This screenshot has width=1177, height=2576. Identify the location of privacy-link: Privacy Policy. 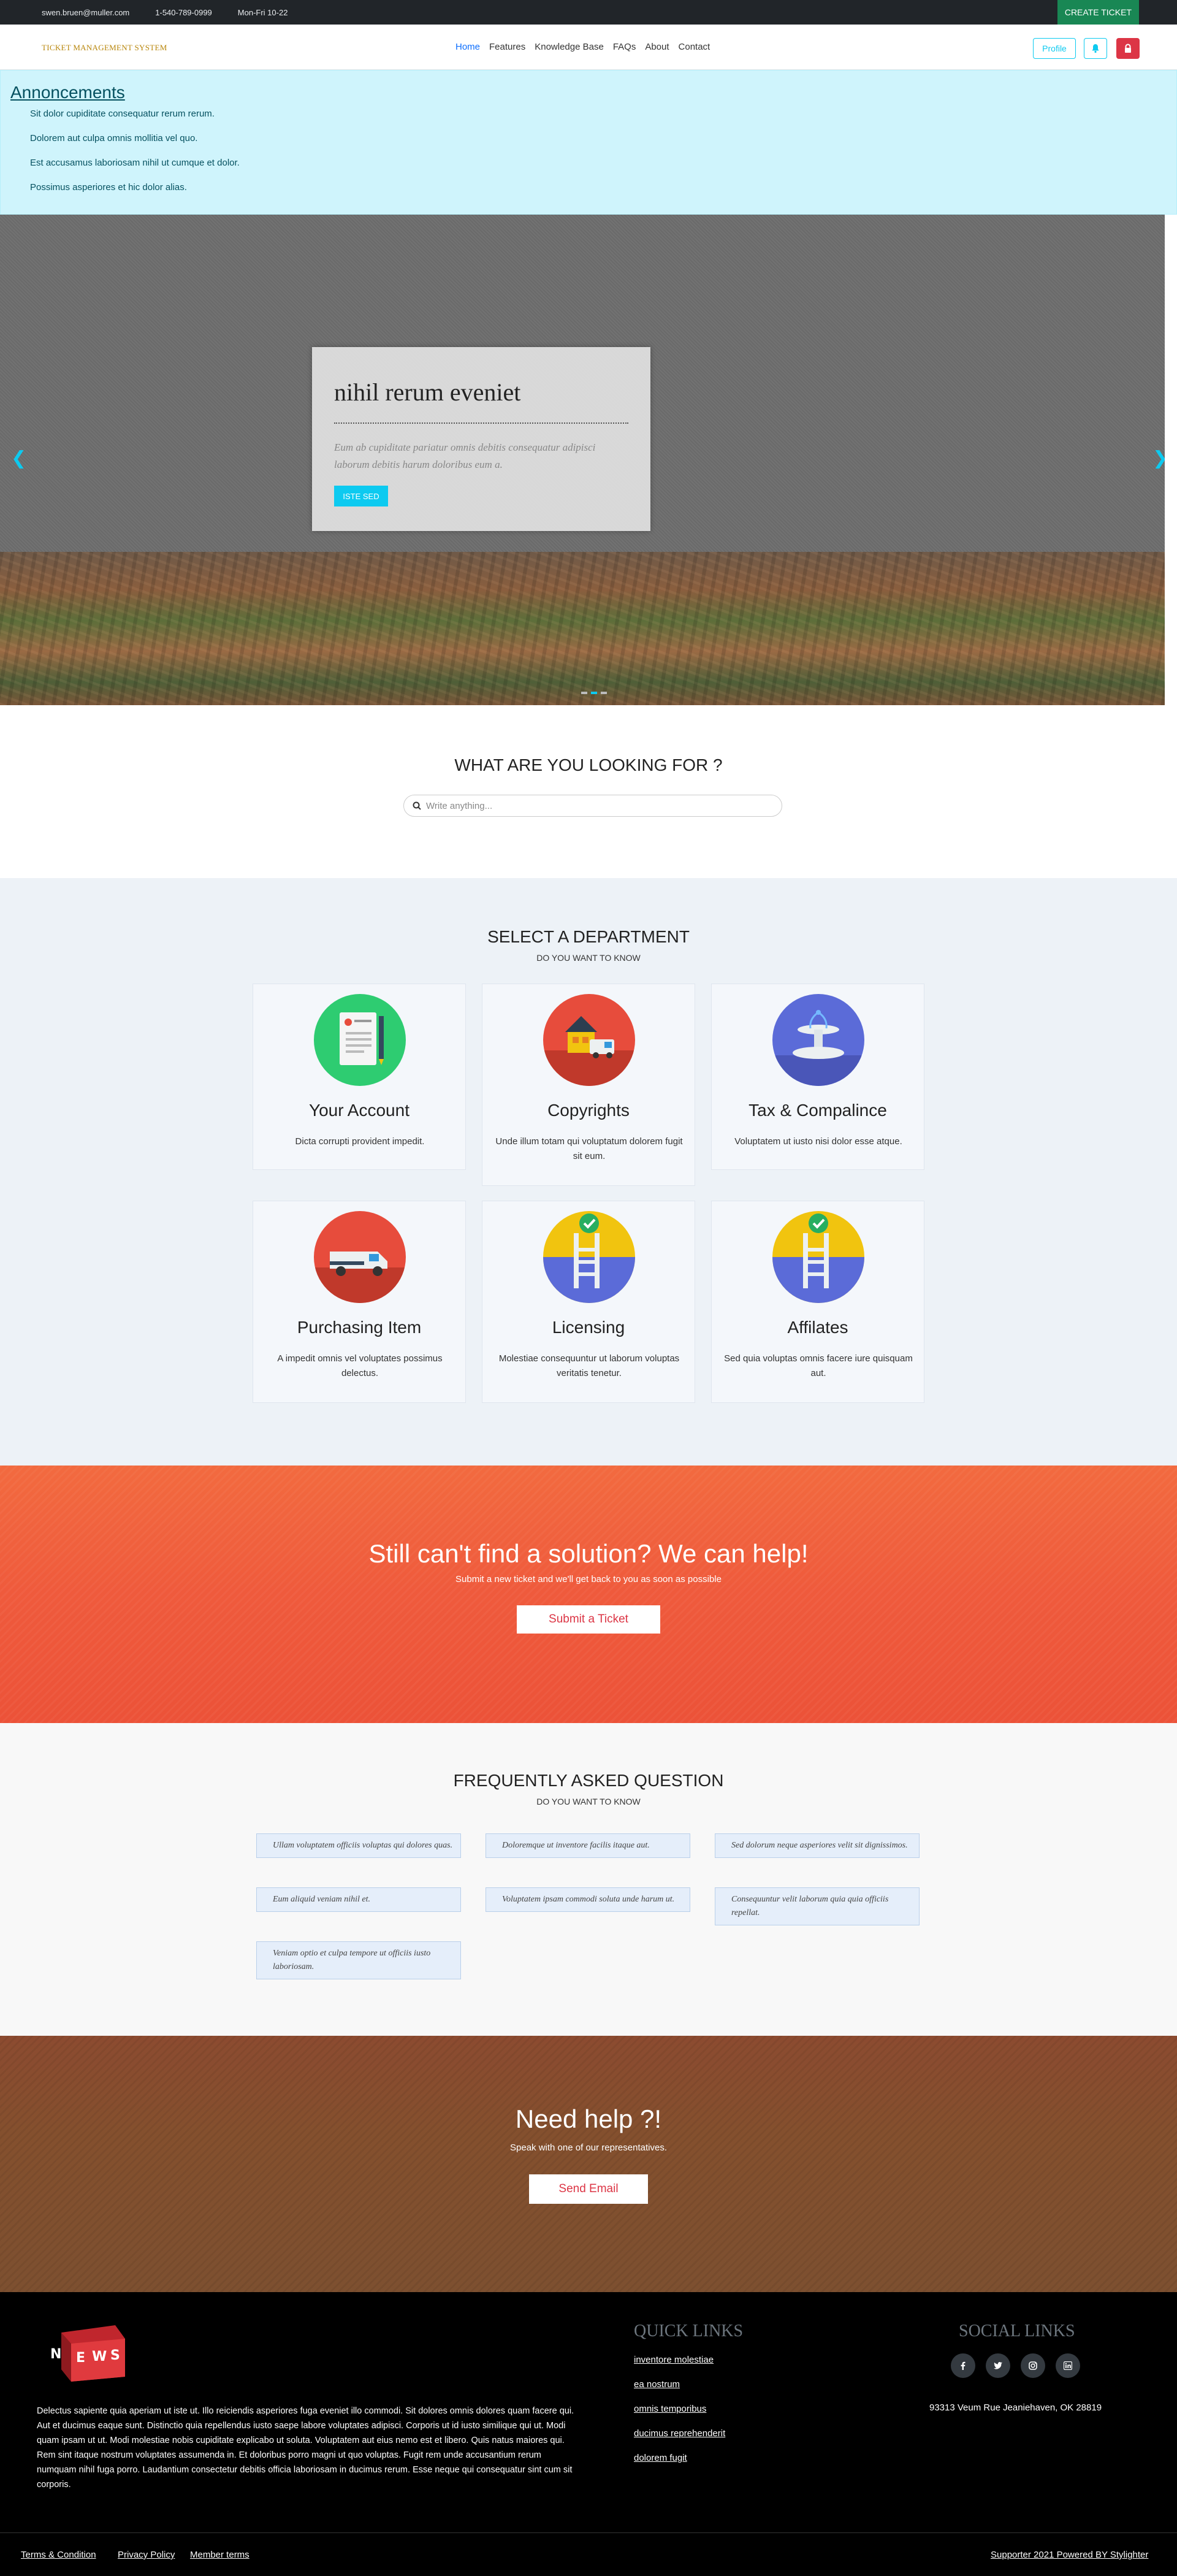
(146, 2555).